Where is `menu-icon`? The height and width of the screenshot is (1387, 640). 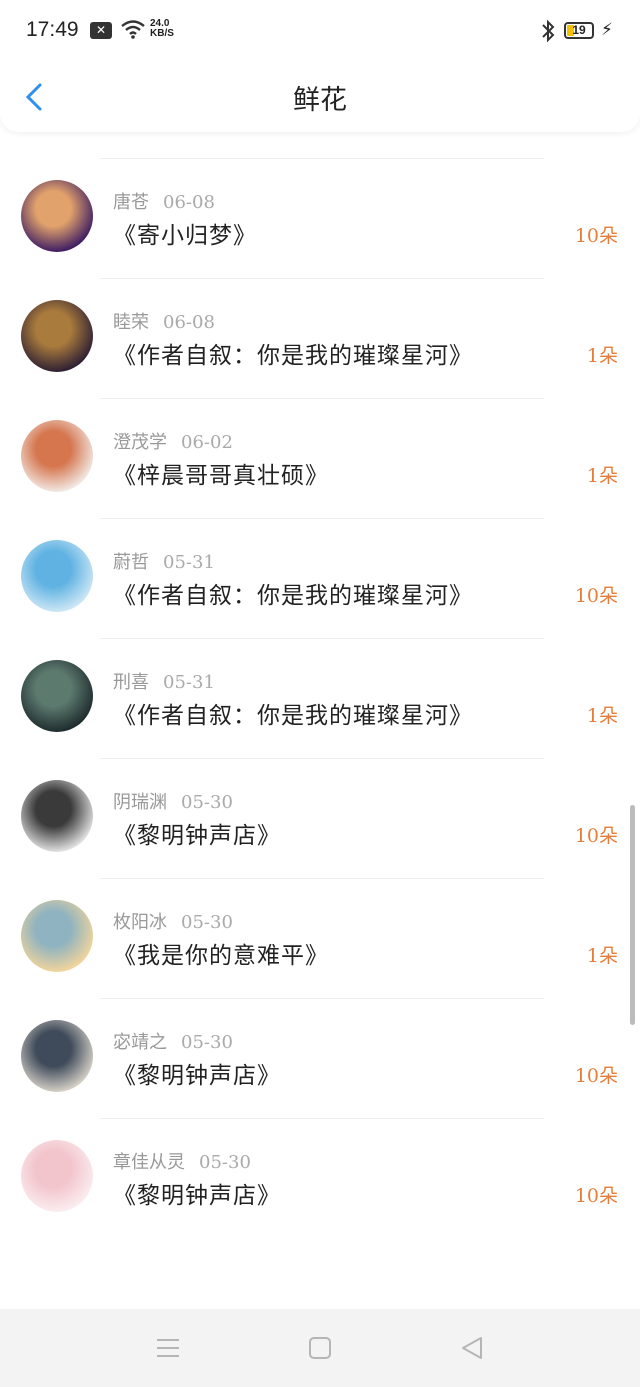 menu-icon is located at coordinates (168, 1348).